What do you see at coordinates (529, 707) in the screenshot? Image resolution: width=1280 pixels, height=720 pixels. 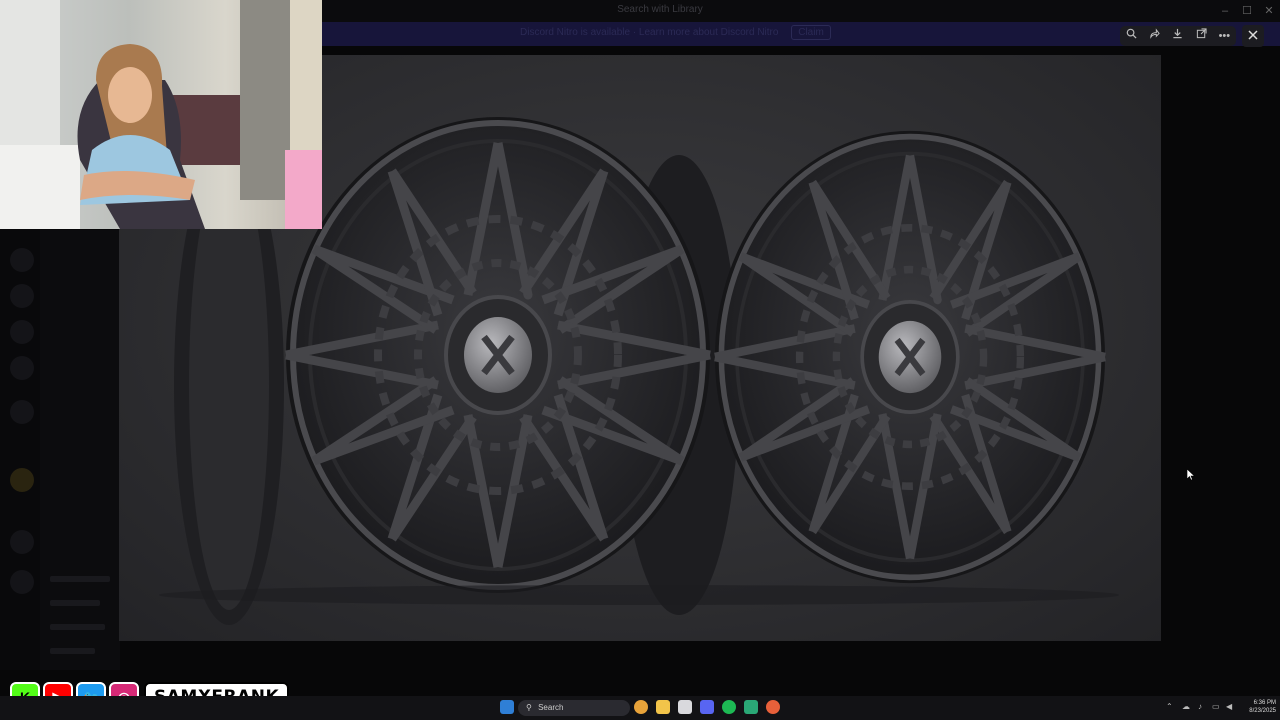 I see `search-icon: ⚲` at bounding box center [529, 707].